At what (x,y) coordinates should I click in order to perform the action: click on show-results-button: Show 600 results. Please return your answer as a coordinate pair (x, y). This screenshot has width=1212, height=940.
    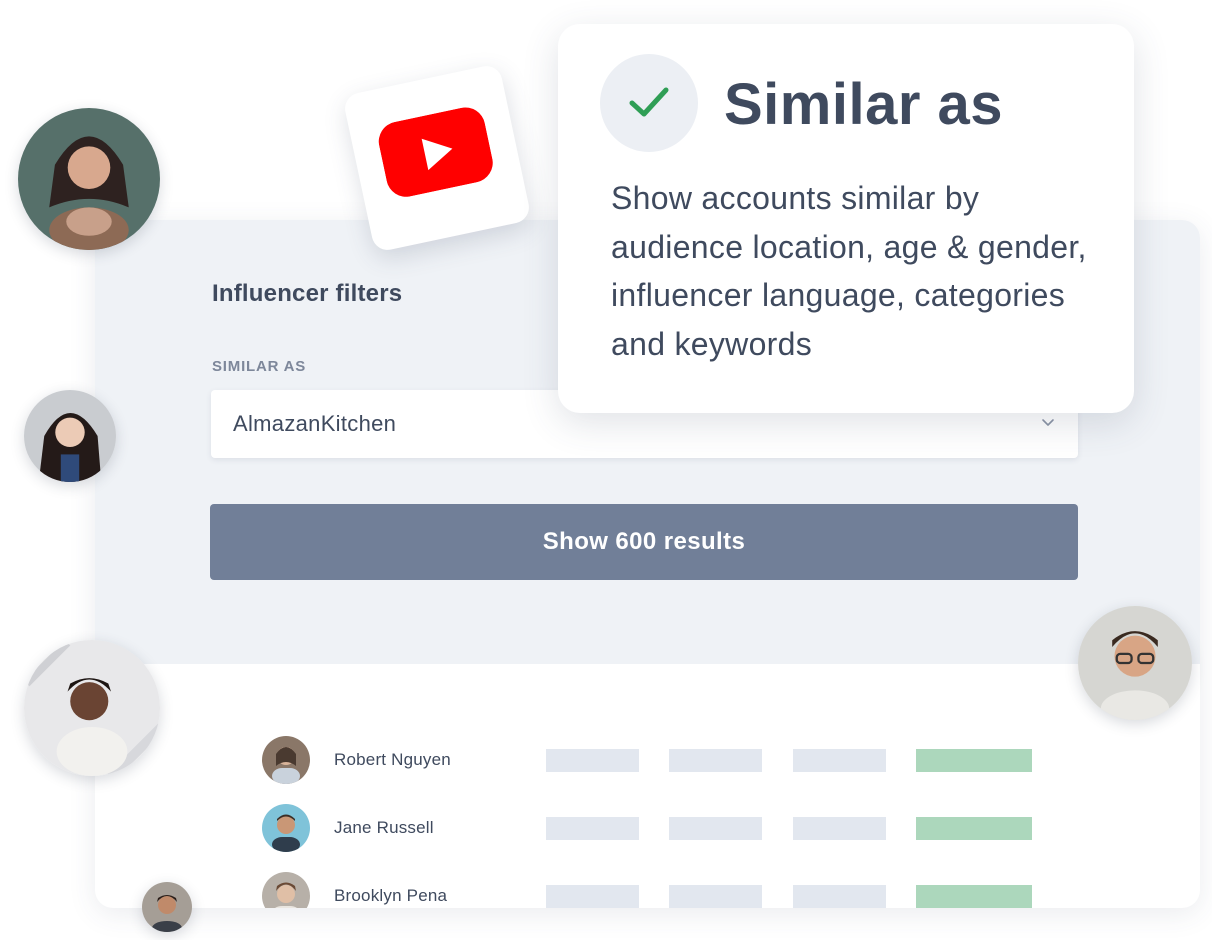
    Looking at the image, I should click on (644, 542).